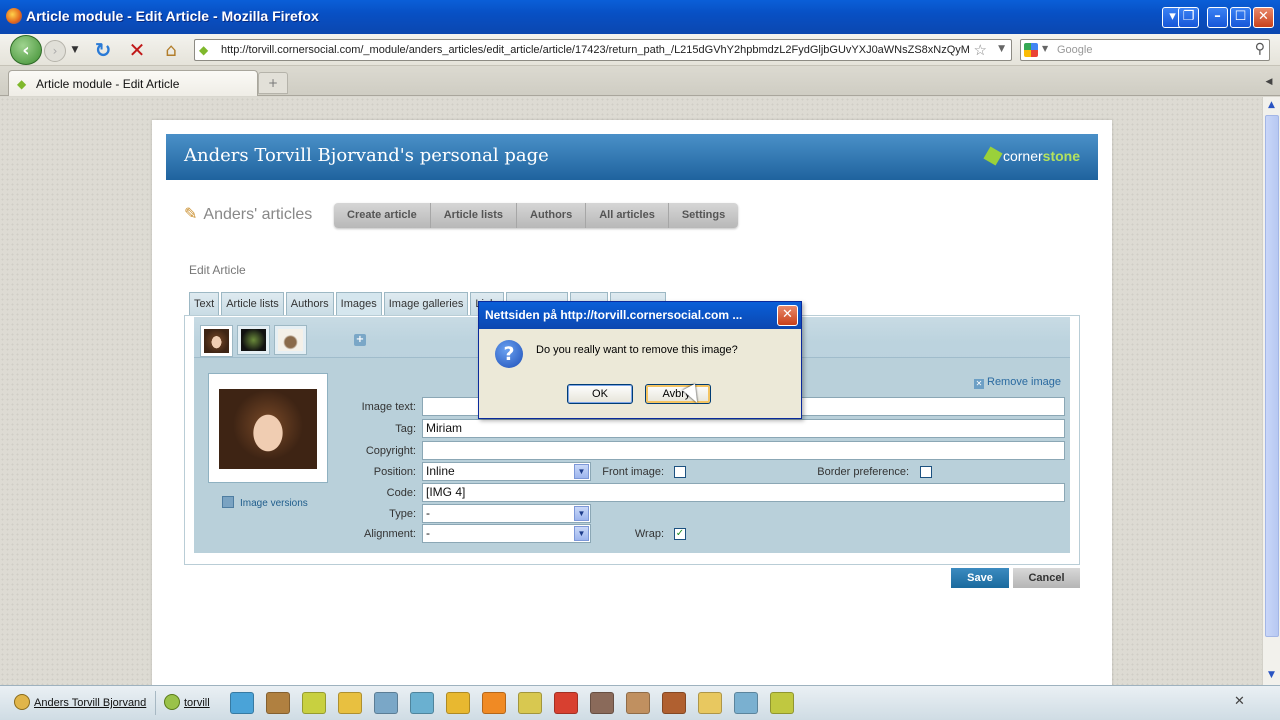 The width and height of the screenshot is (1280, 720). I want to click on search-engine-icon, so click(1031, 50).